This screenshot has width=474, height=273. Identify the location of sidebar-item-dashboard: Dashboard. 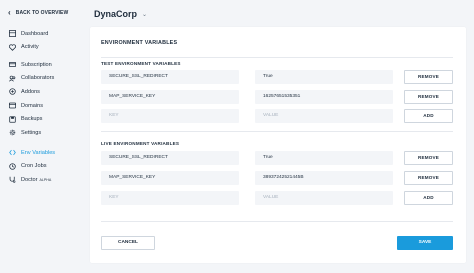
(28, 34).